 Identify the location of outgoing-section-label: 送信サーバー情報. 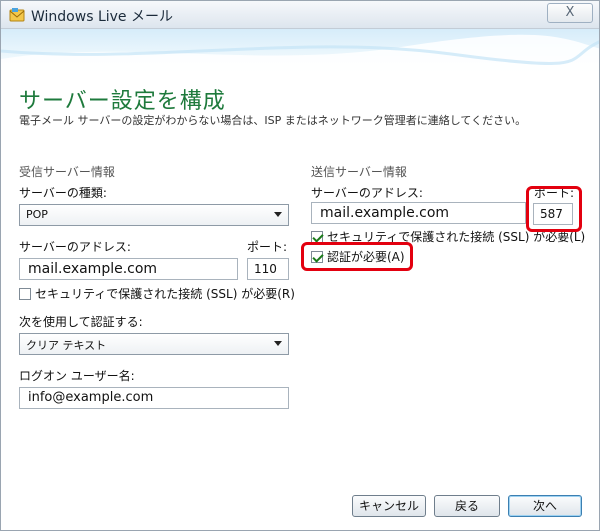
(359, 172).